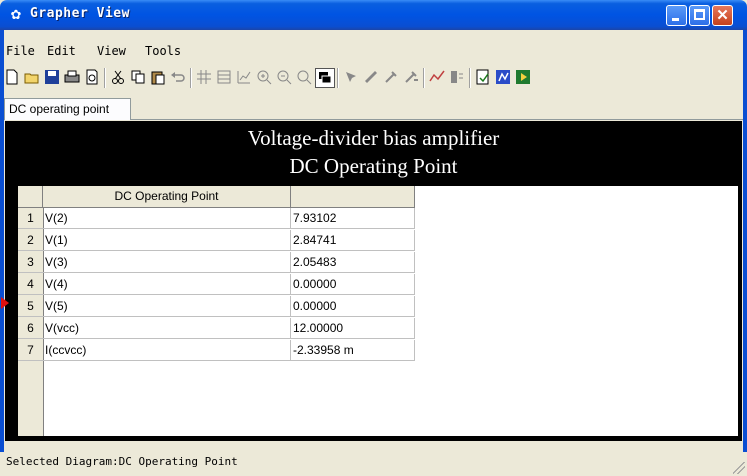 The height and width of the screenshot is (476, 747). What do you see at coordinates (30, 218) in the screenshot?
I see `row-number: 1` at bounding box center [30, 218].